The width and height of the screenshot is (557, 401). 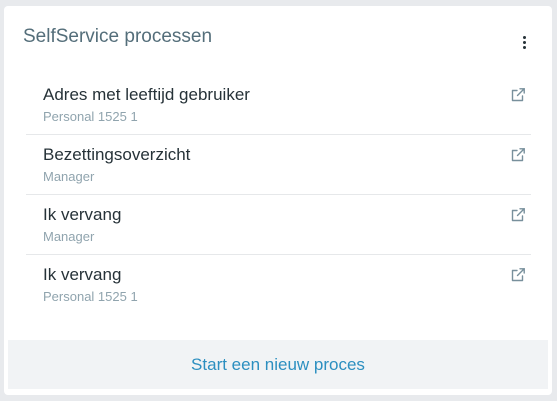 What do you see at coordinates (118, 36) in the screenshot?
I see `card-title: SelfService processen` at bounding box center [118, 36].